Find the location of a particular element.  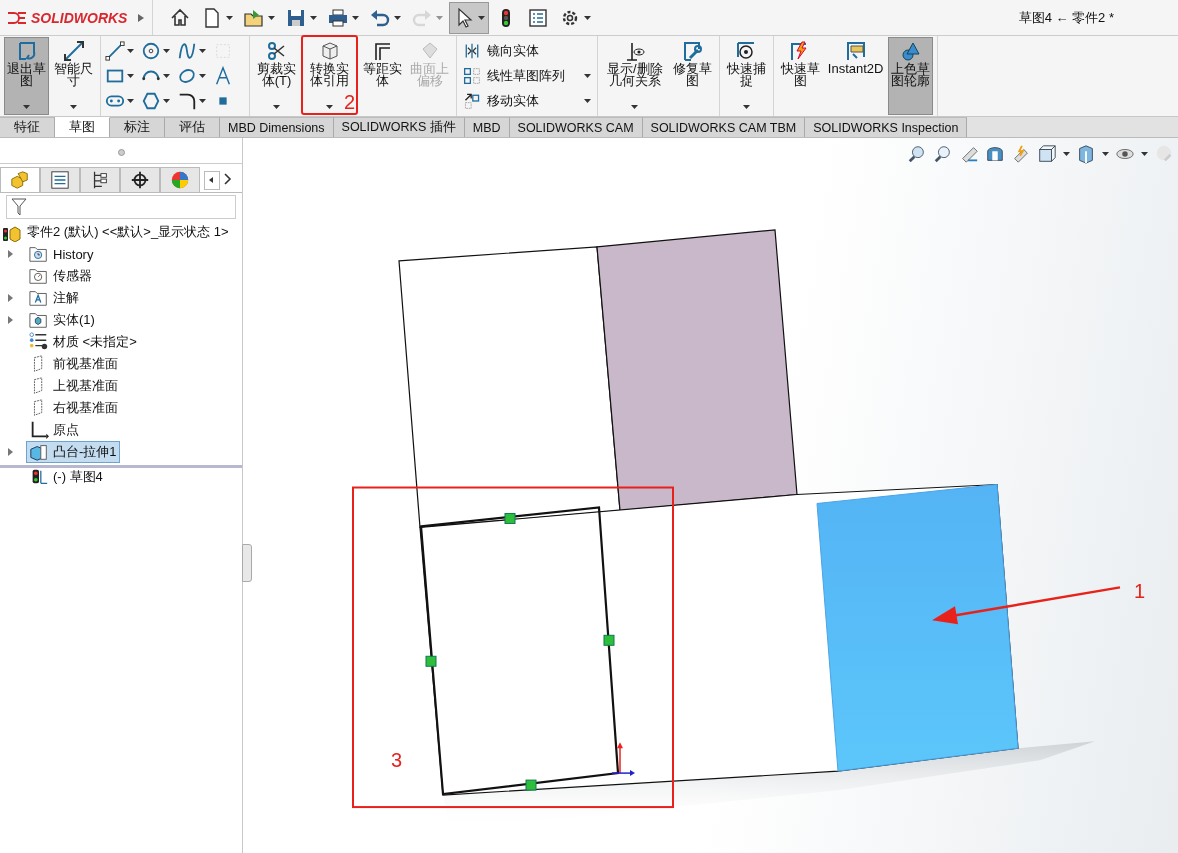

ribbon-button: 快速草图 is located at coordinates (800, 76).